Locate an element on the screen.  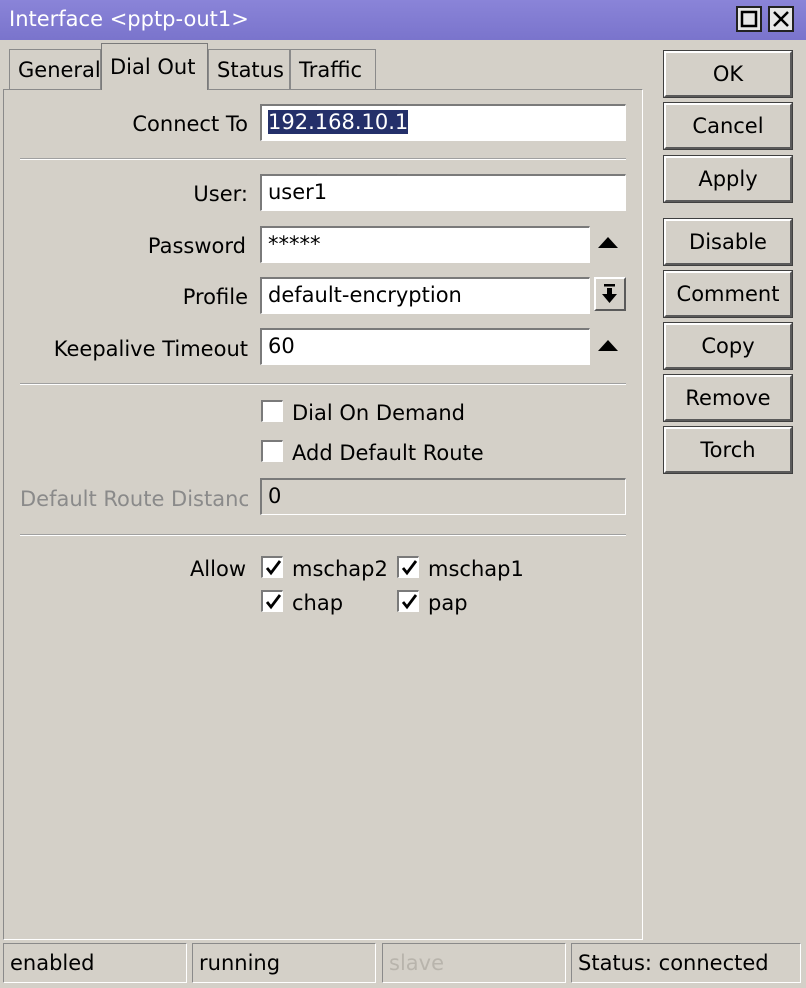
mschap2-checkbox is located at coordinates (272, 567).